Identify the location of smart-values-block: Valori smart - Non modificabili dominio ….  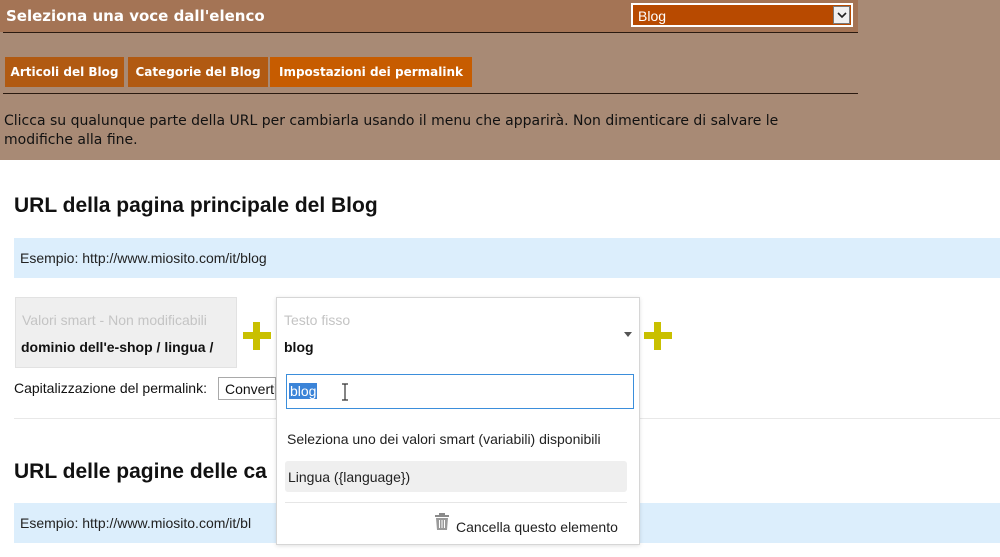
(126, 332).